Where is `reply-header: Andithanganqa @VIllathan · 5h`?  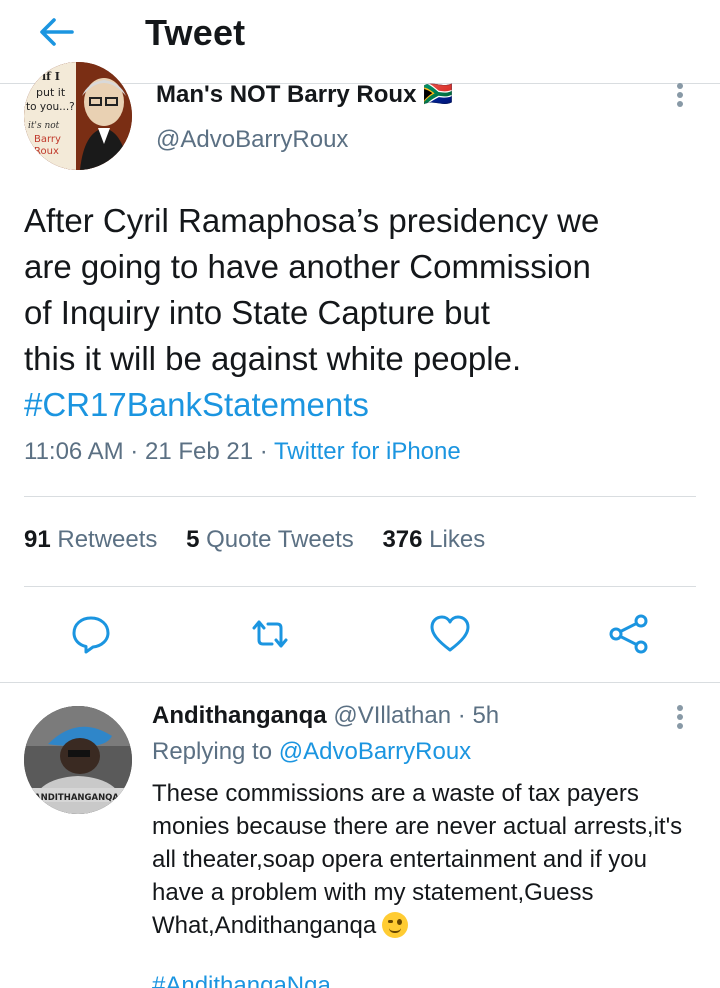 reply-header: Andithanganqa @VIllathan · 5h is located at coordinates (325, 716).